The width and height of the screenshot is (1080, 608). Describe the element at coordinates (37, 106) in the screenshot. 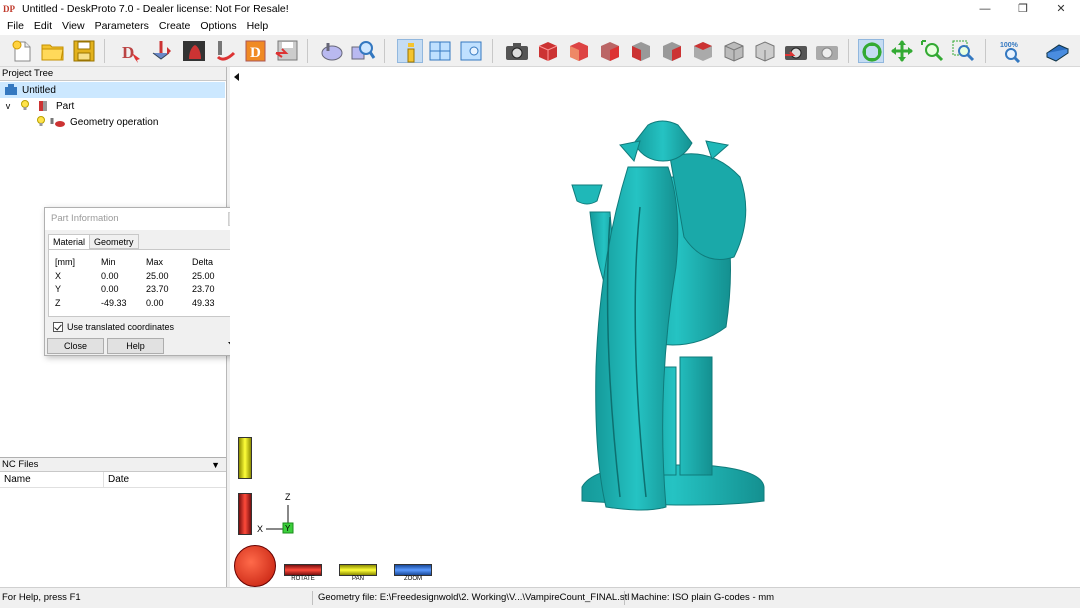

I see `tree-item-part: v Part` at that location.